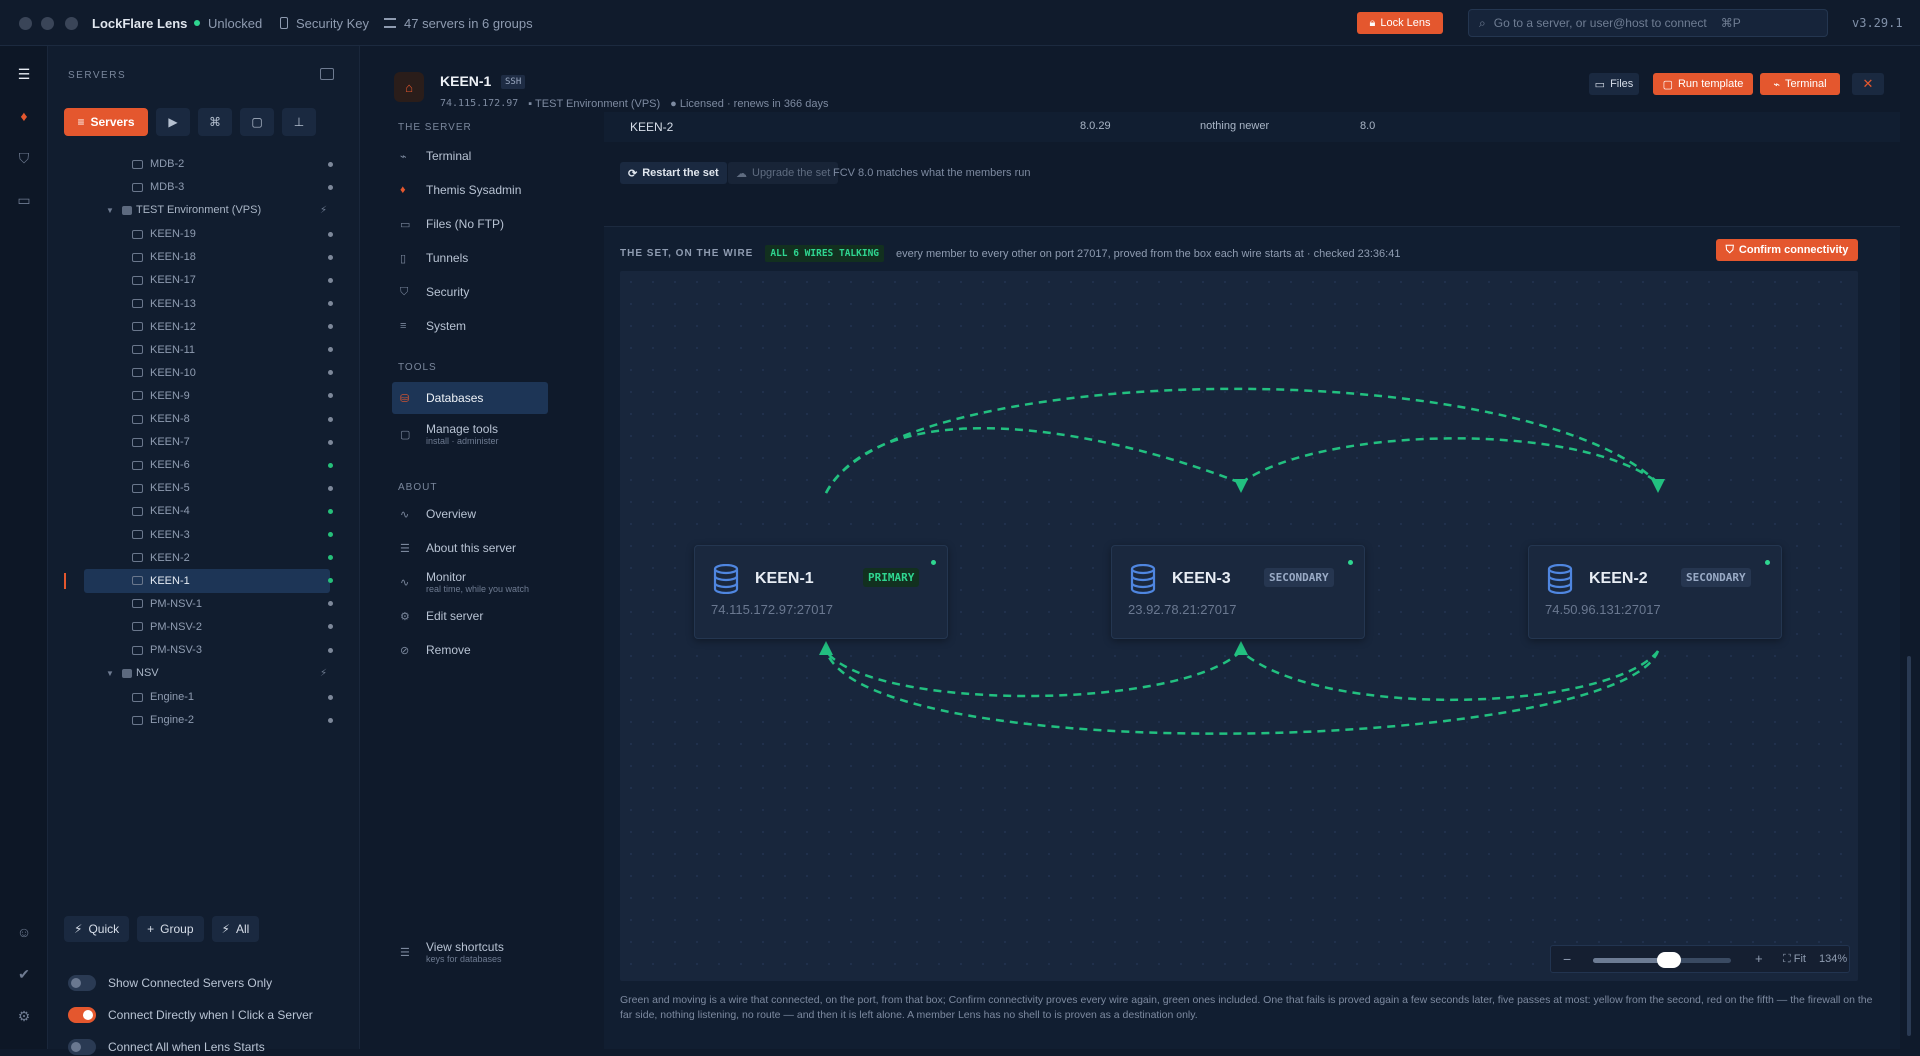 The image size is (1920, 1056). I want to click on confirm-connectivity-button: ⛉ Confirm connectivity, so click(1787, 250).